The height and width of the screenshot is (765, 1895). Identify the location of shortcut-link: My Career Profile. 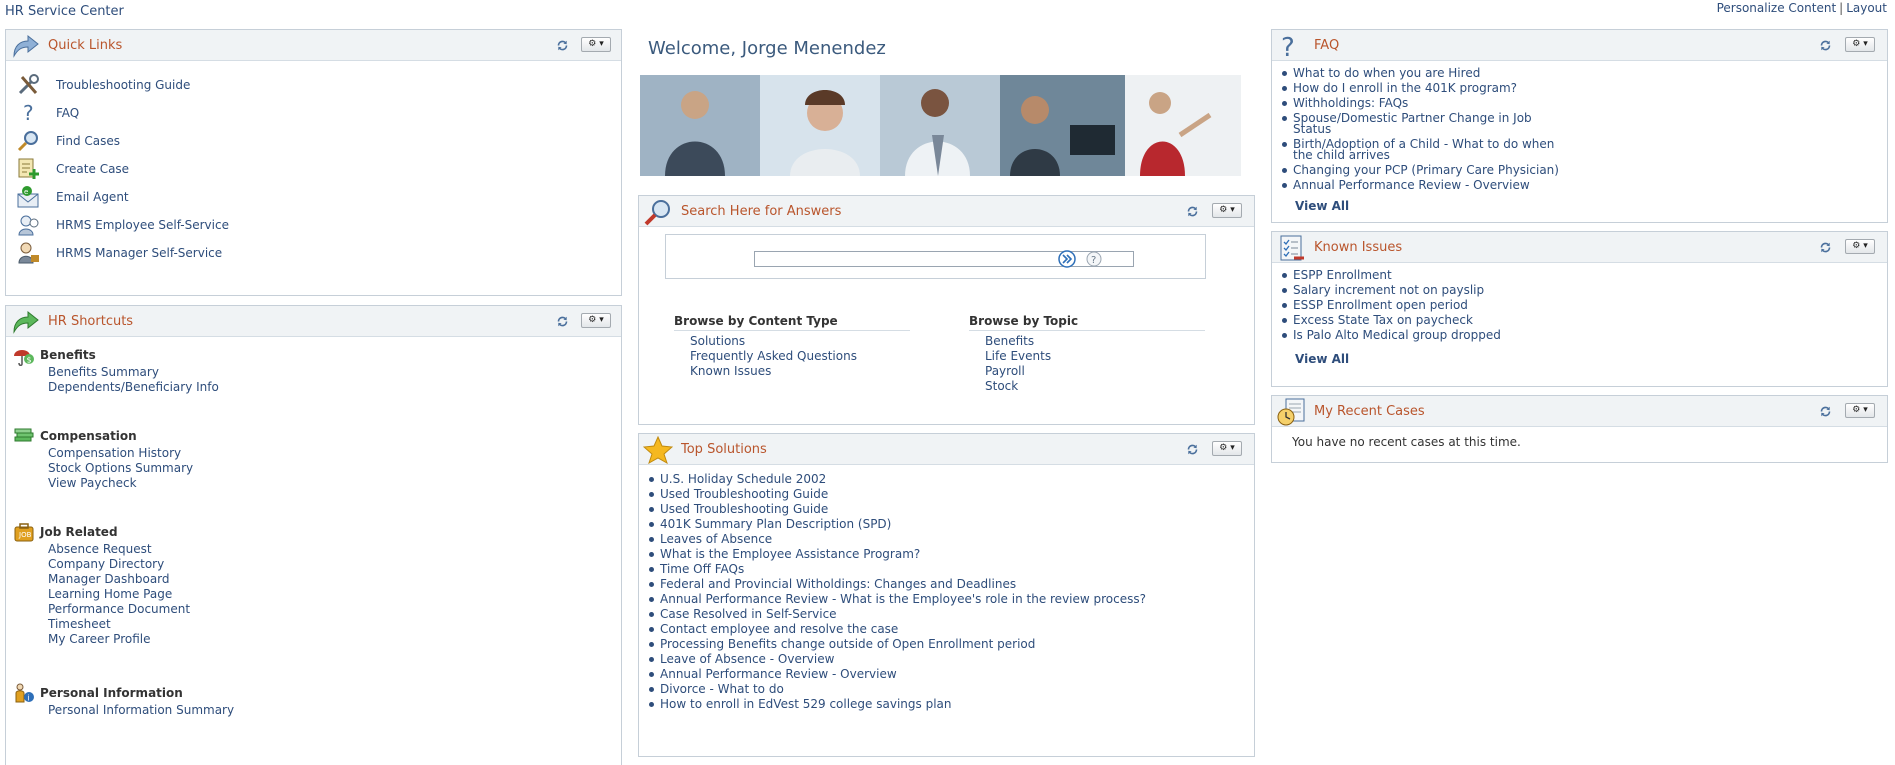
(119, 639).